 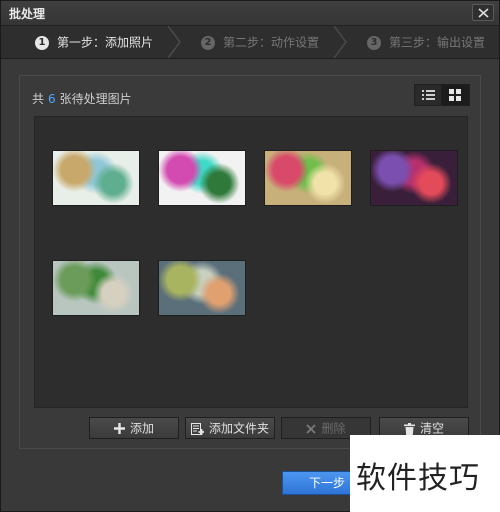 I want to click on list-view-icon, so click(x=428, y=95).